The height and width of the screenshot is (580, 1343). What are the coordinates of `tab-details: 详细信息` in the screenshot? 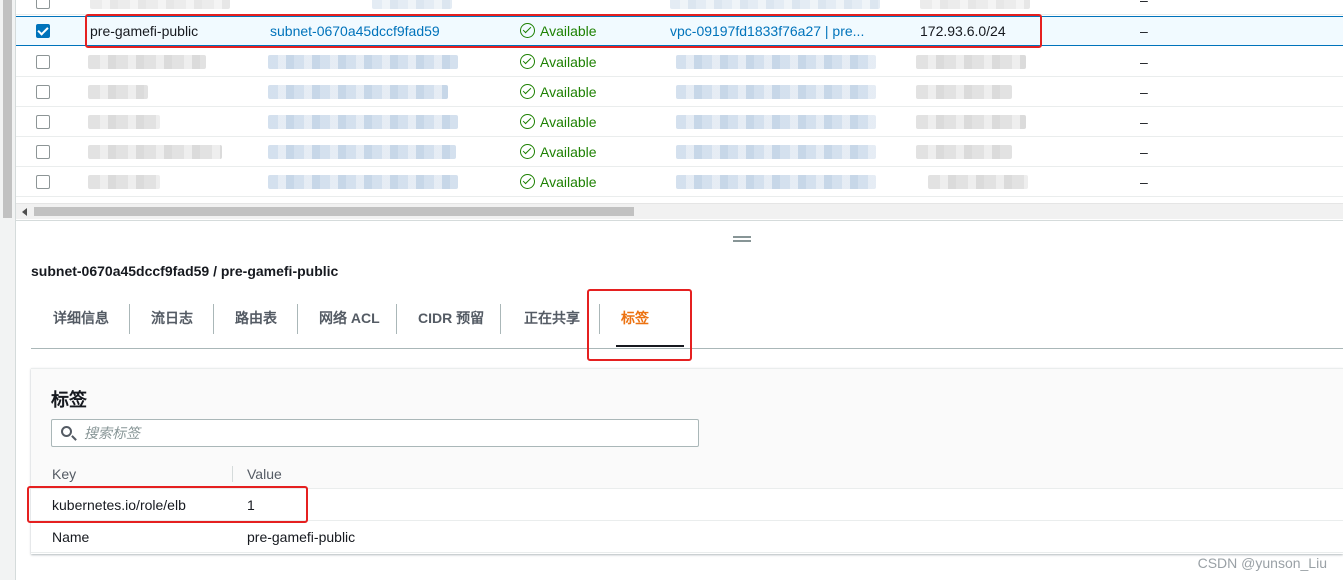 It's located at (81, 323).